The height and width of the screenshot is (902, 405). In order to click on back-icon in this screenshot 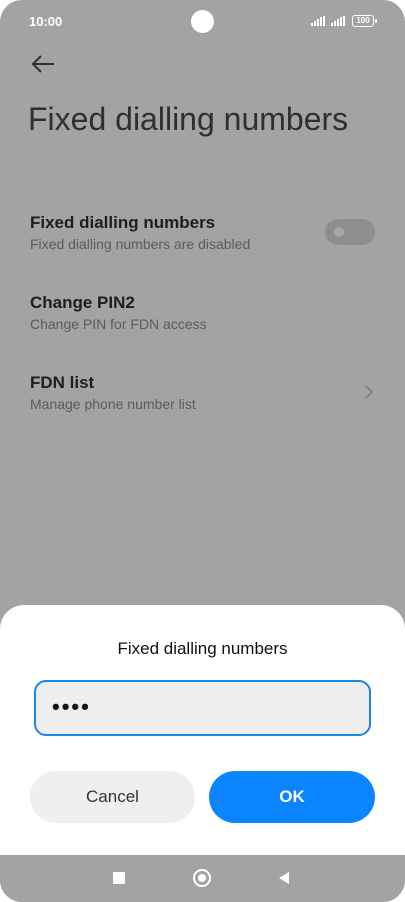, I will do `click(284, 878)`.